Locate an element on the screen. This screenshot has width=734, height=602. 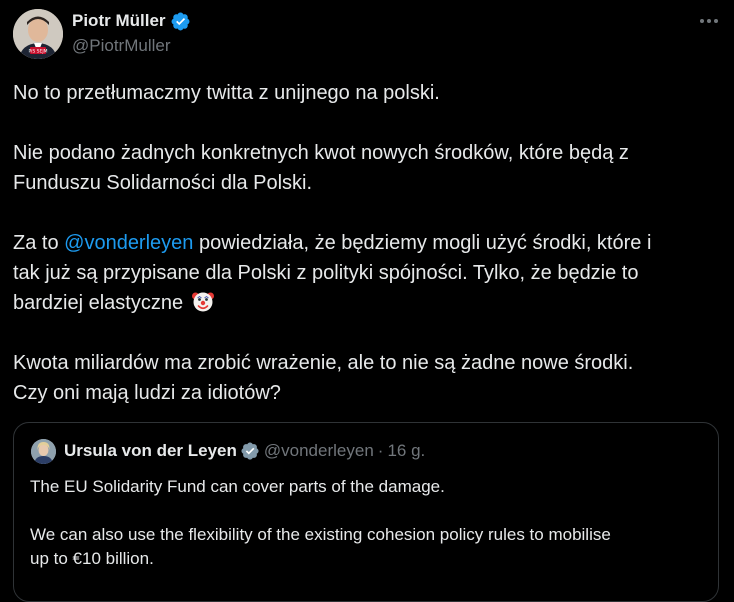
quoted-author-name: Ursula von der Leyen is located at coordinates (150, 451).